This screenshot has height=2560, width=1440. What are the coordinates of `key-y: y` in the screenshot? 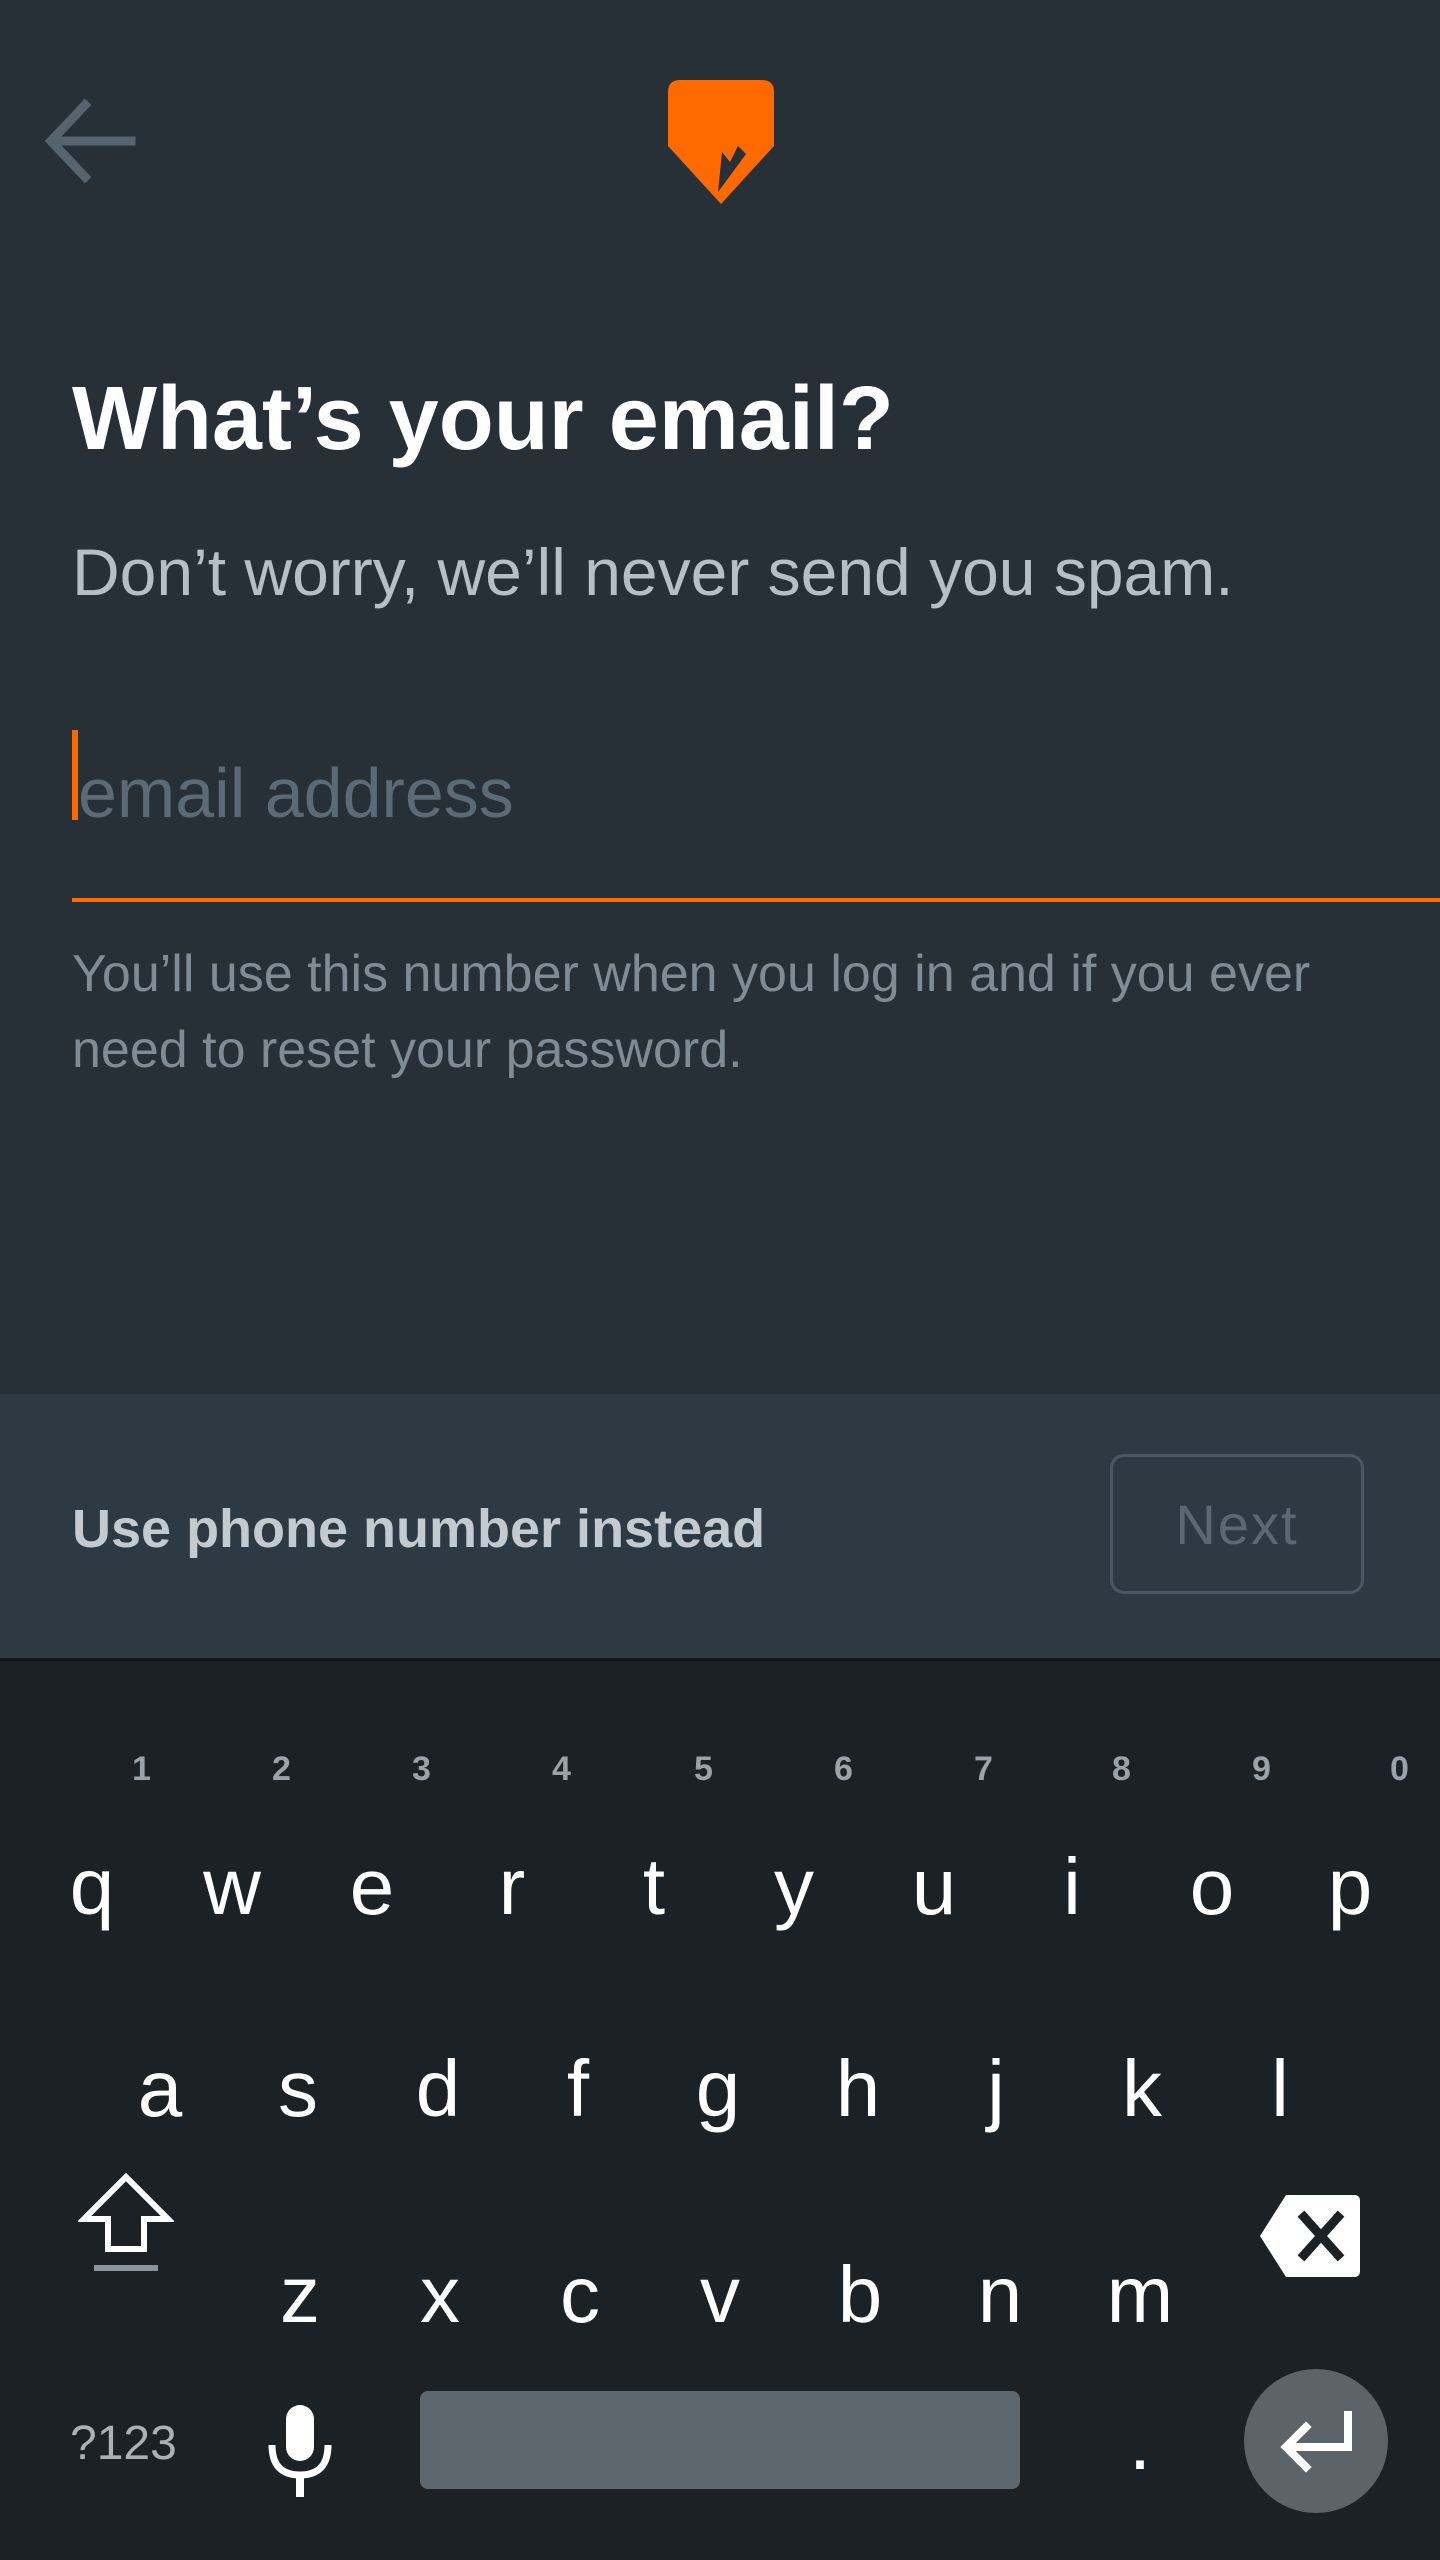 It's located at (794, 1887).